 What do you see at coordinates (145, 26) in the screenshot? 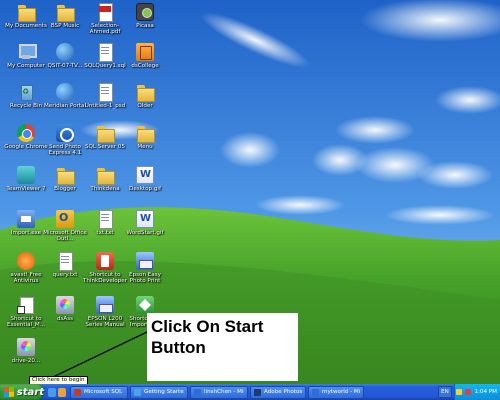
I see `desktop-icon-label: Picasa` at bounding box center [145, 26].